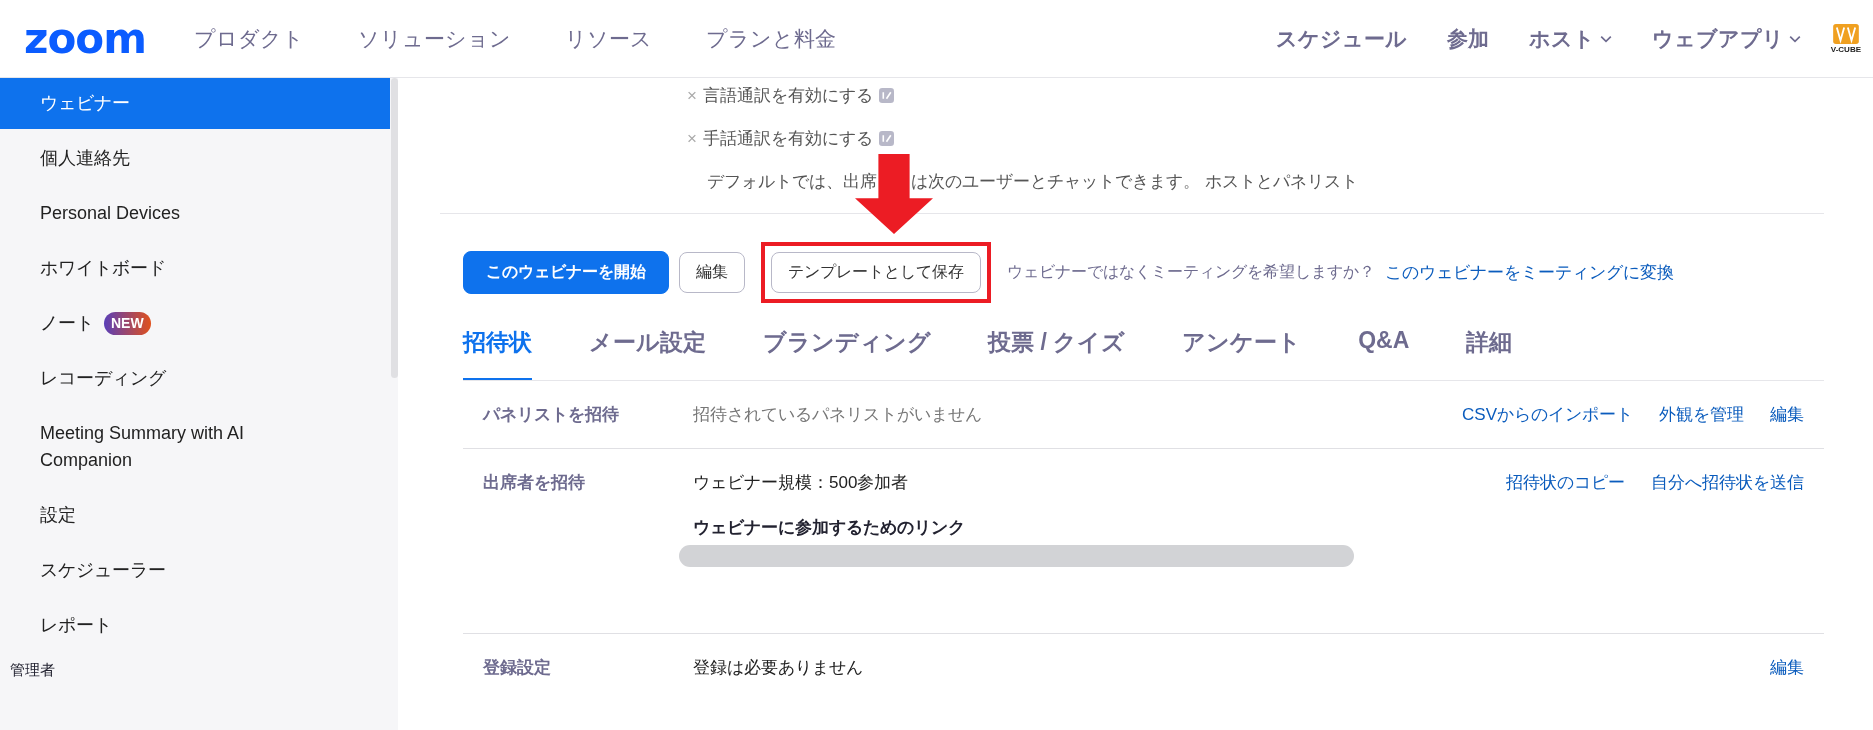 The image size is (1873, 730). I want to click on sidebar-item: Personal Devices, so click(195, 213).